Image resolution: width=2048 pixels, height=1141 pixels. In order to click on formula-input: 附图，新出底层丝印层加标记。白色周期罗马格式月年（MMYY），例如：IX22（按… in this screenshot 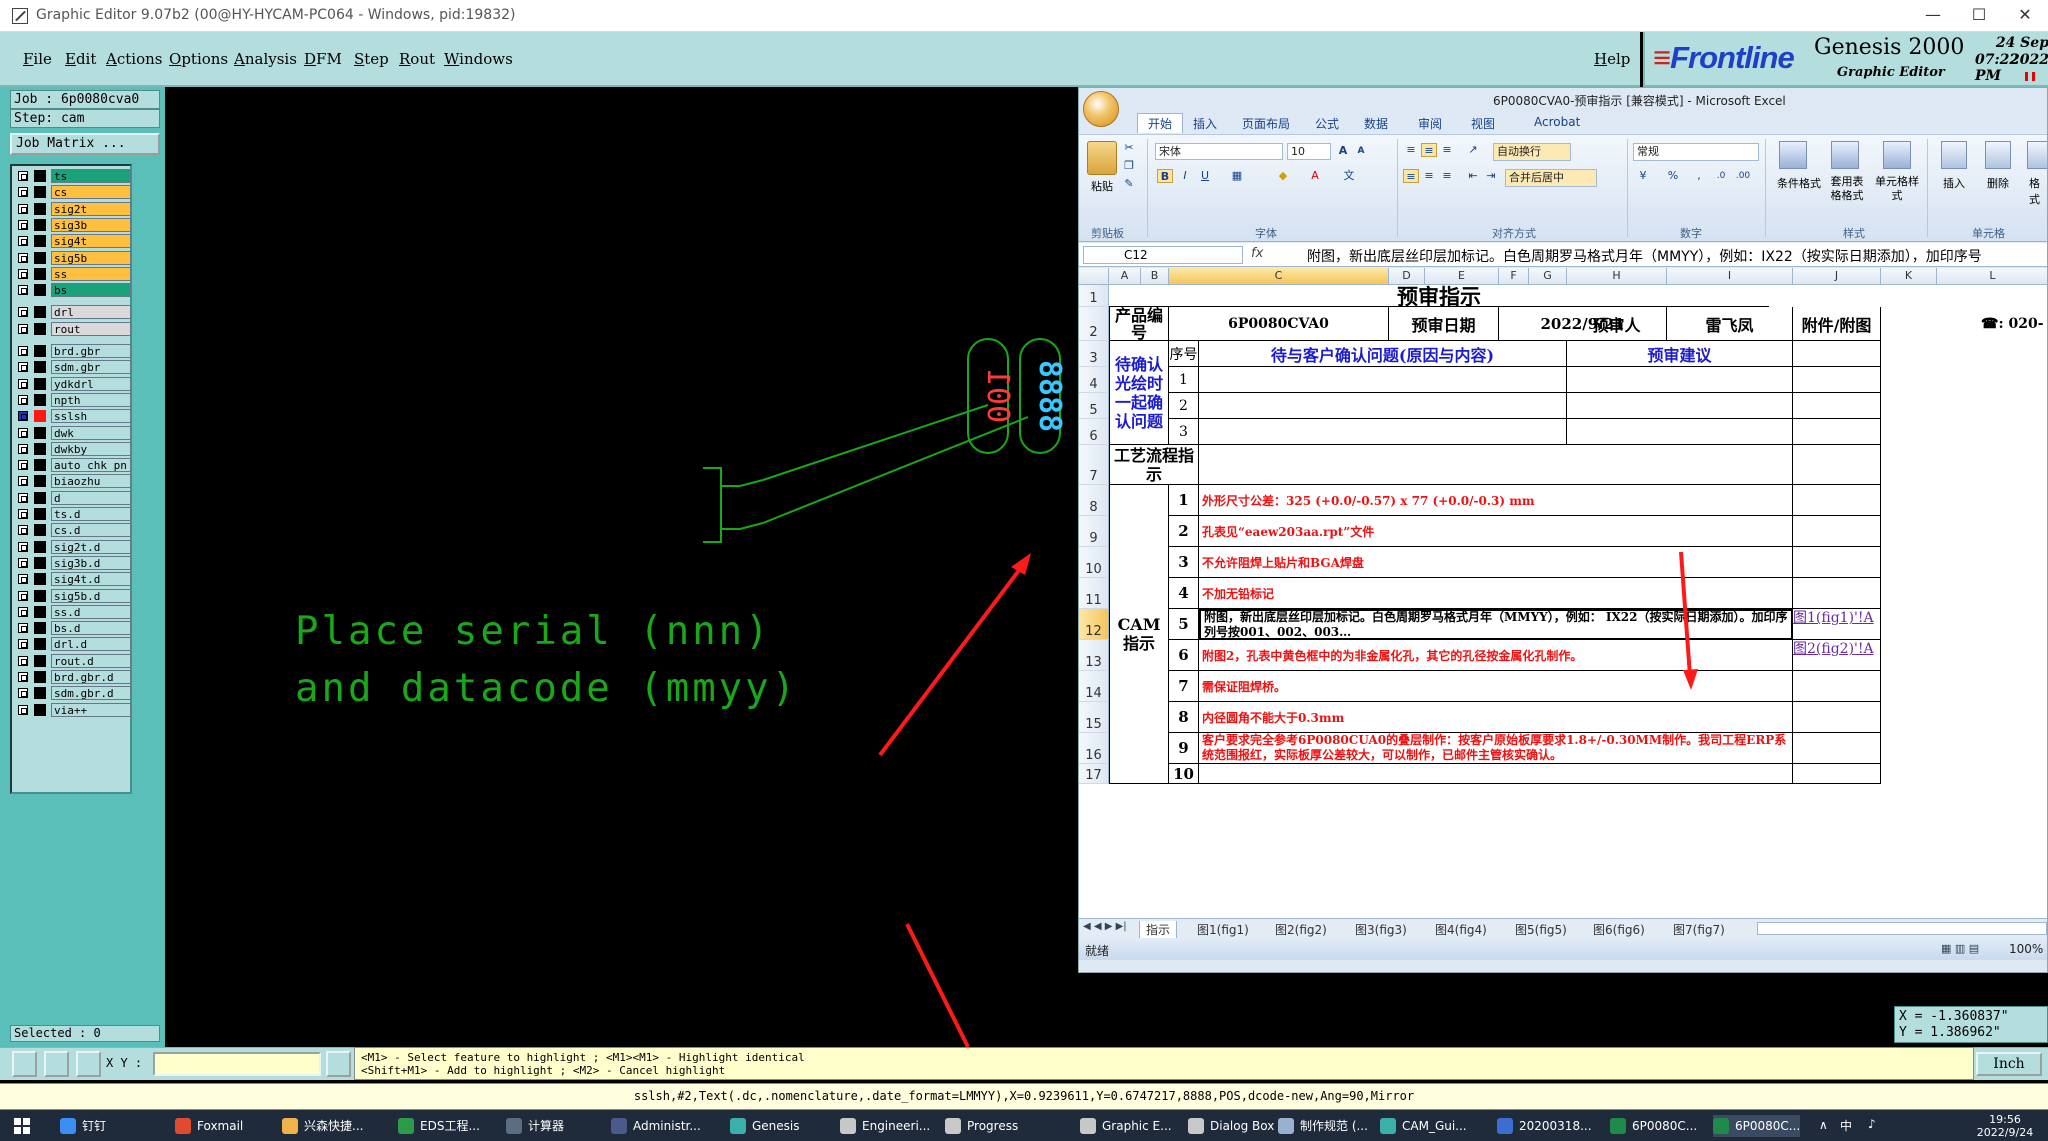, I will do `click(1644, 256)`.